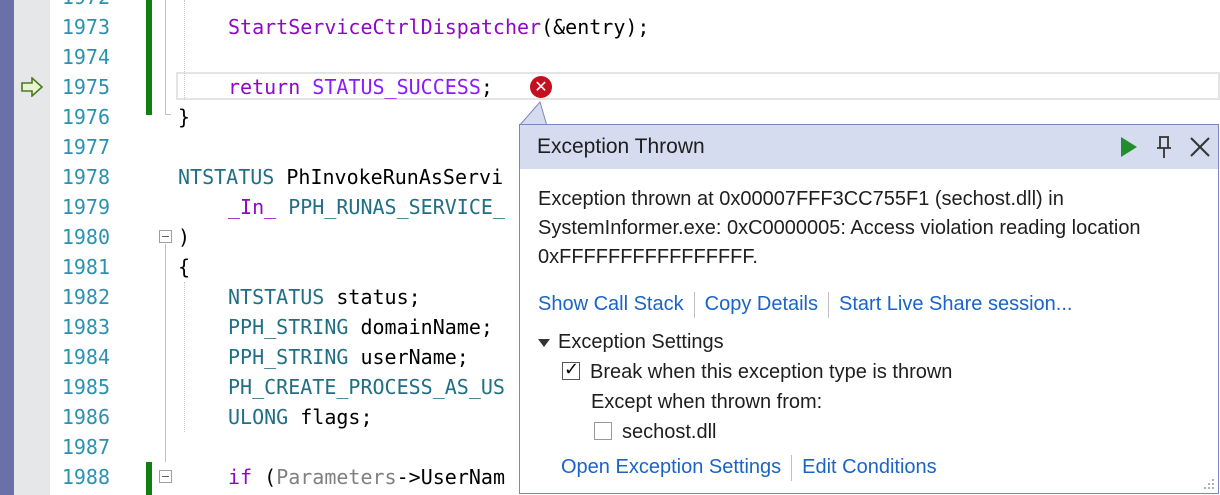 Image resolution: width=1220 pixels, height=495 pixels. What do you see at coordinates (1128, 147) in the screenshot?
I see `continue-play-icon` at bounding box center [1128, 147].